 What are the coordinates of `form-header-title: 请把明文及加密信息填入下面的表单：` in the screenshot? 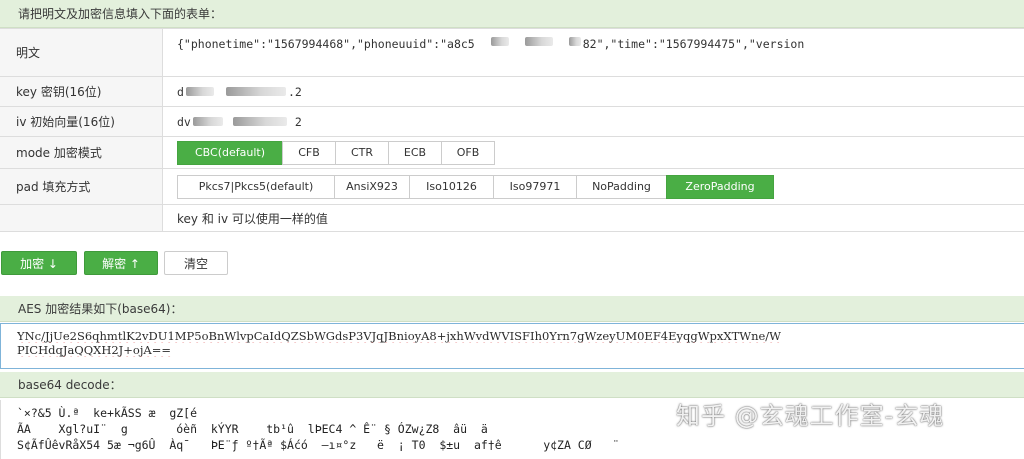 It's located at (120, 14).